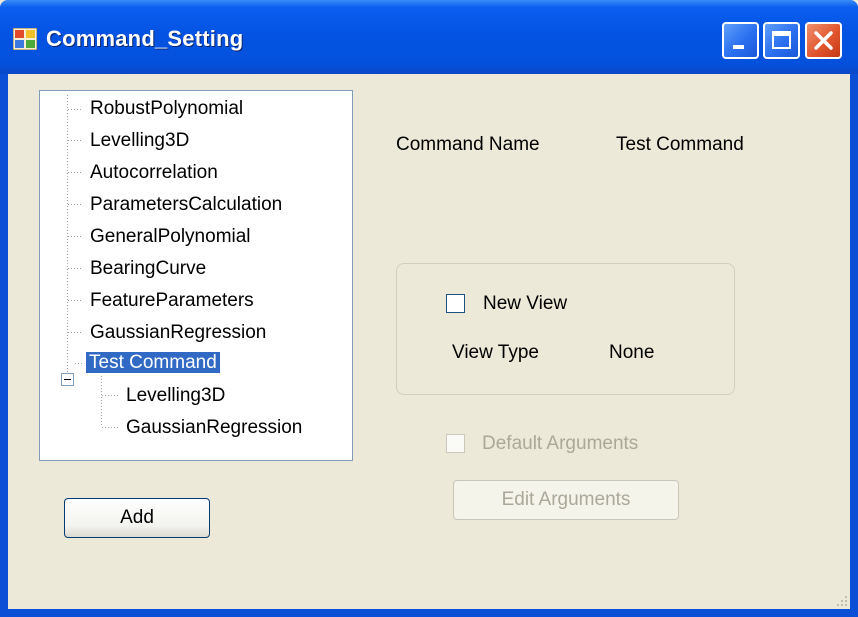  I want to click on command-name-label: Command Name, so click(468, 144).